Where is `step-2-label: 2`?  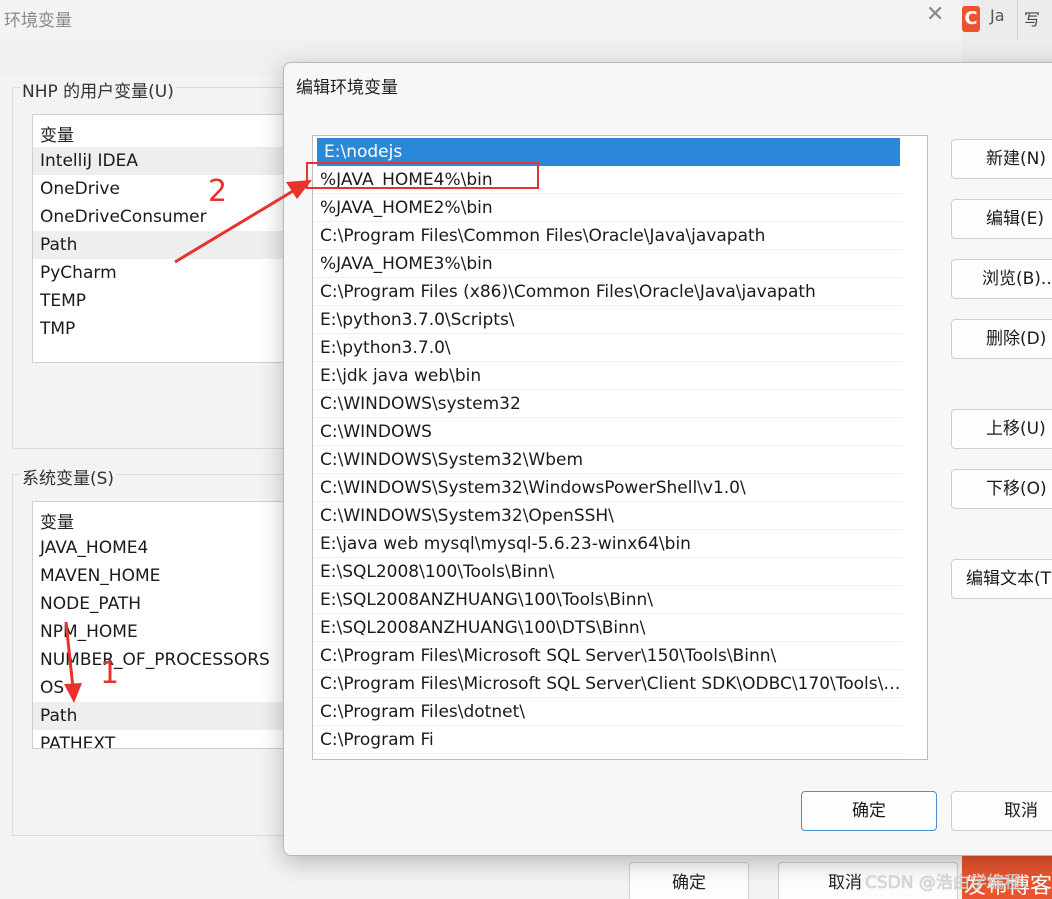 step-2-label: 2 is located at coordinates (218, 191).